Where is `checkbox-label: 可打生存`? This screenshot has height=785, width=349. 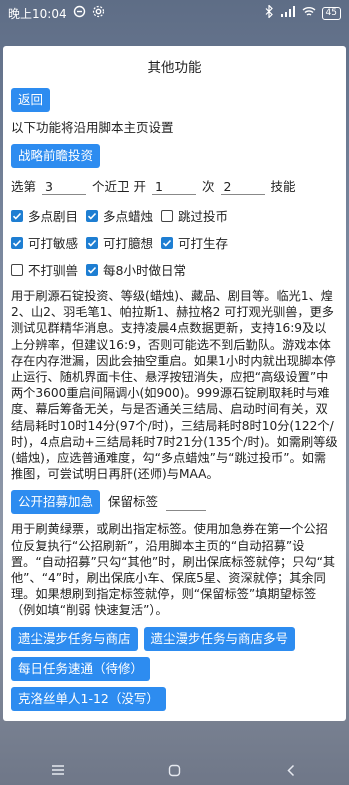
checkbox-label: 可打生存 is located at coordinates (203, 243).